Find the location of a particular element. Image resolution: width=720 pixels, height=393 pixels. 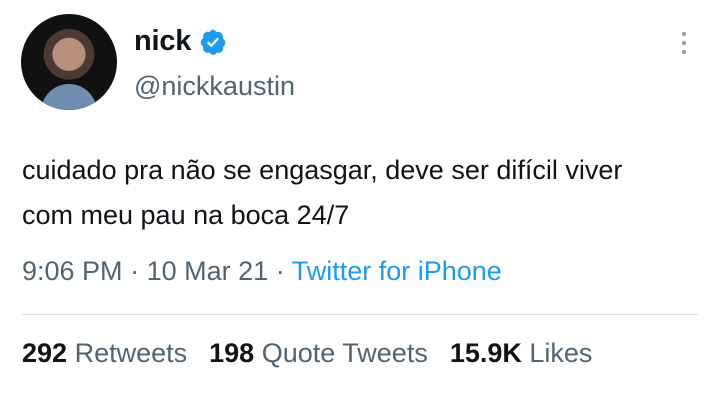

more-vertical-icon is located at coordinates (684, 43).